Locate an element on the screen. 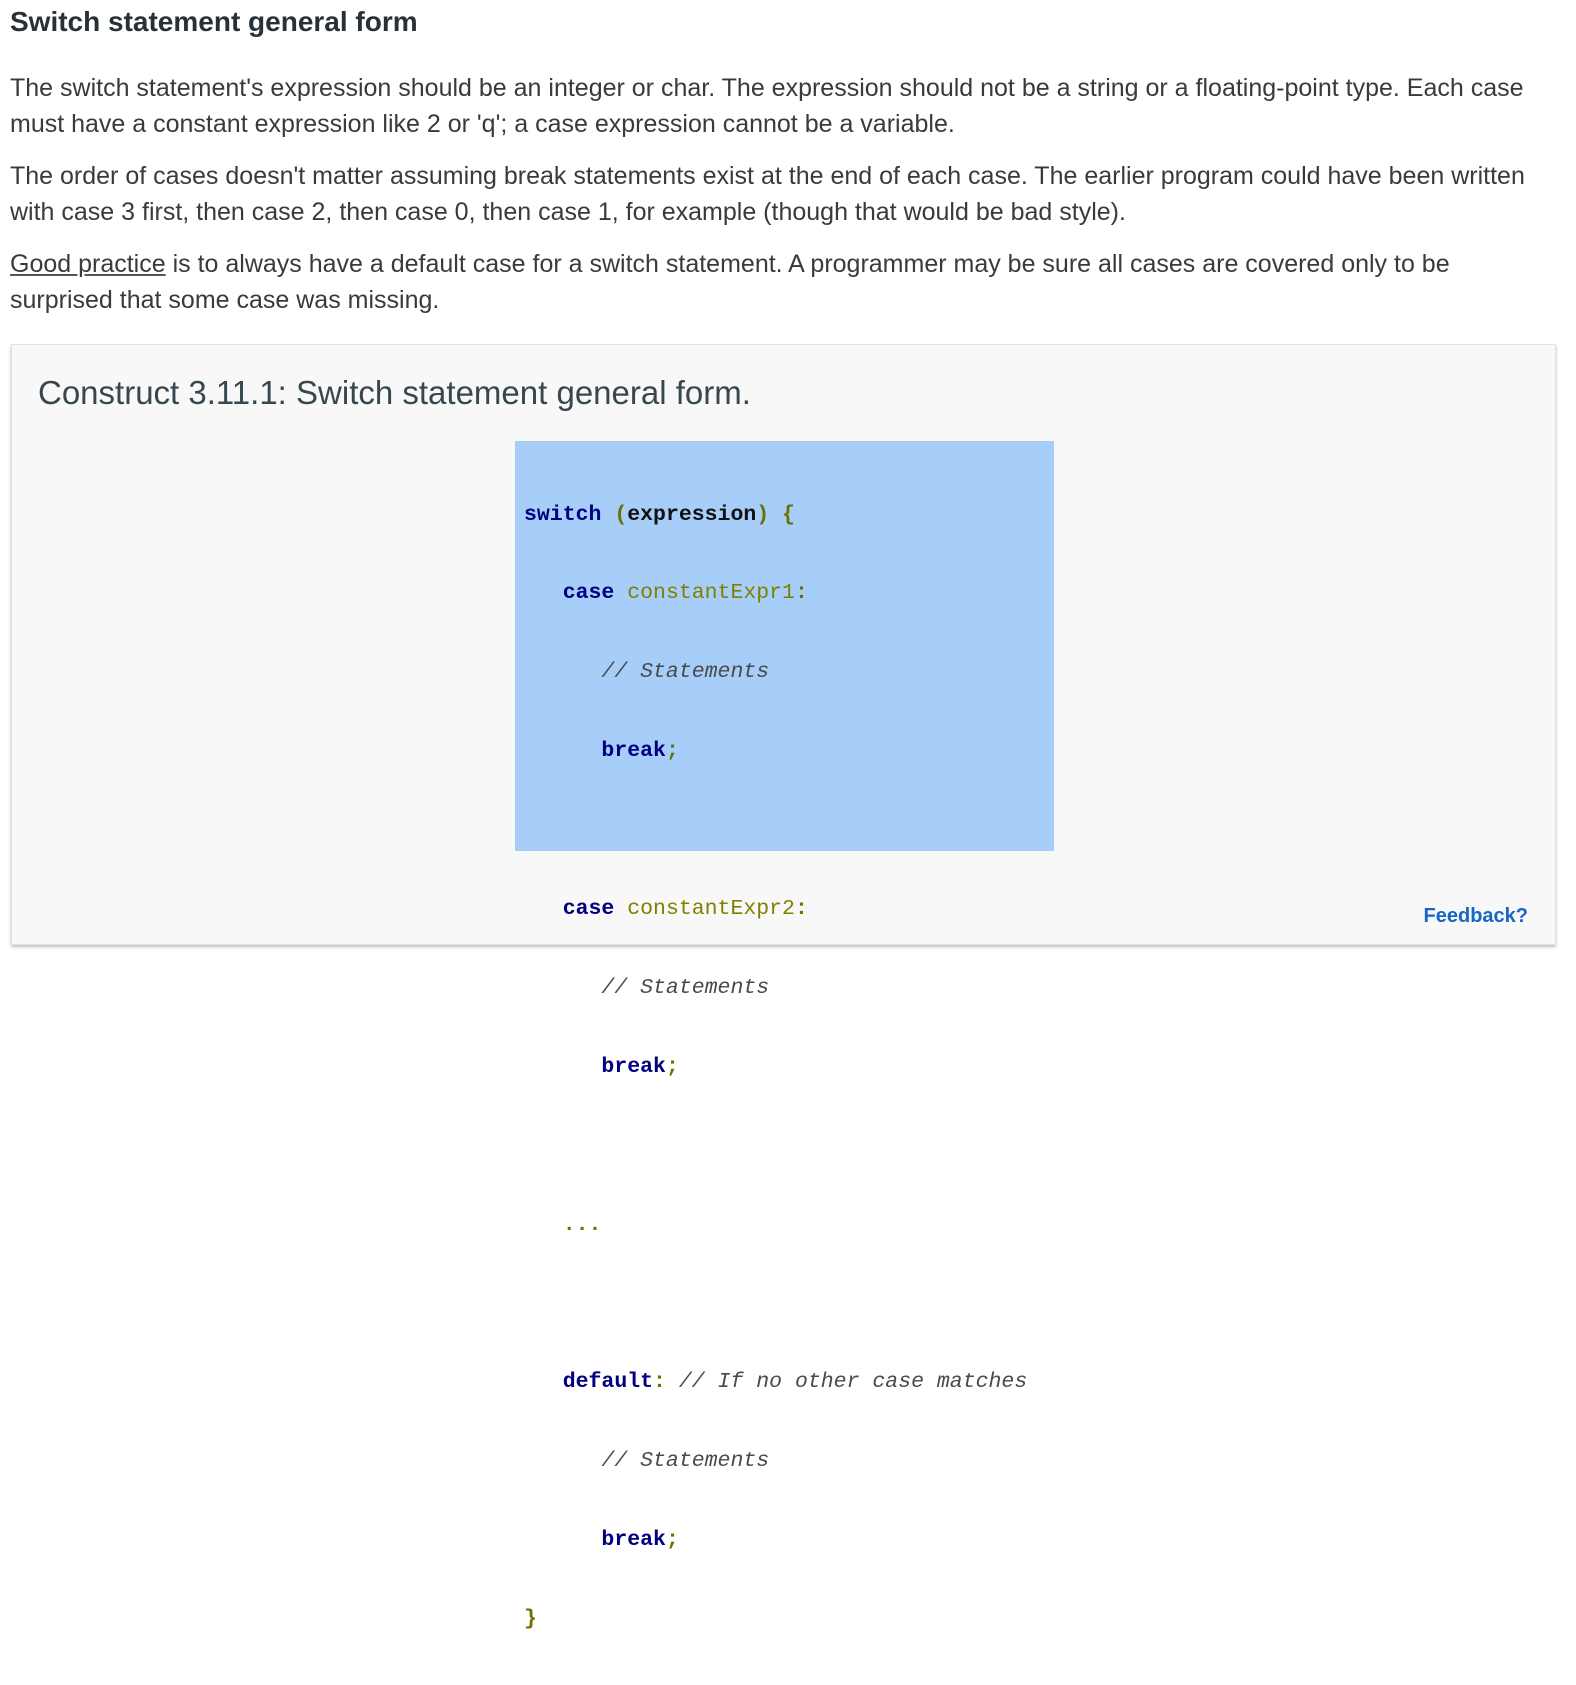 The image size is (1576, 1685). section-title: Switch statement general form is located at coordinates (214, 21).